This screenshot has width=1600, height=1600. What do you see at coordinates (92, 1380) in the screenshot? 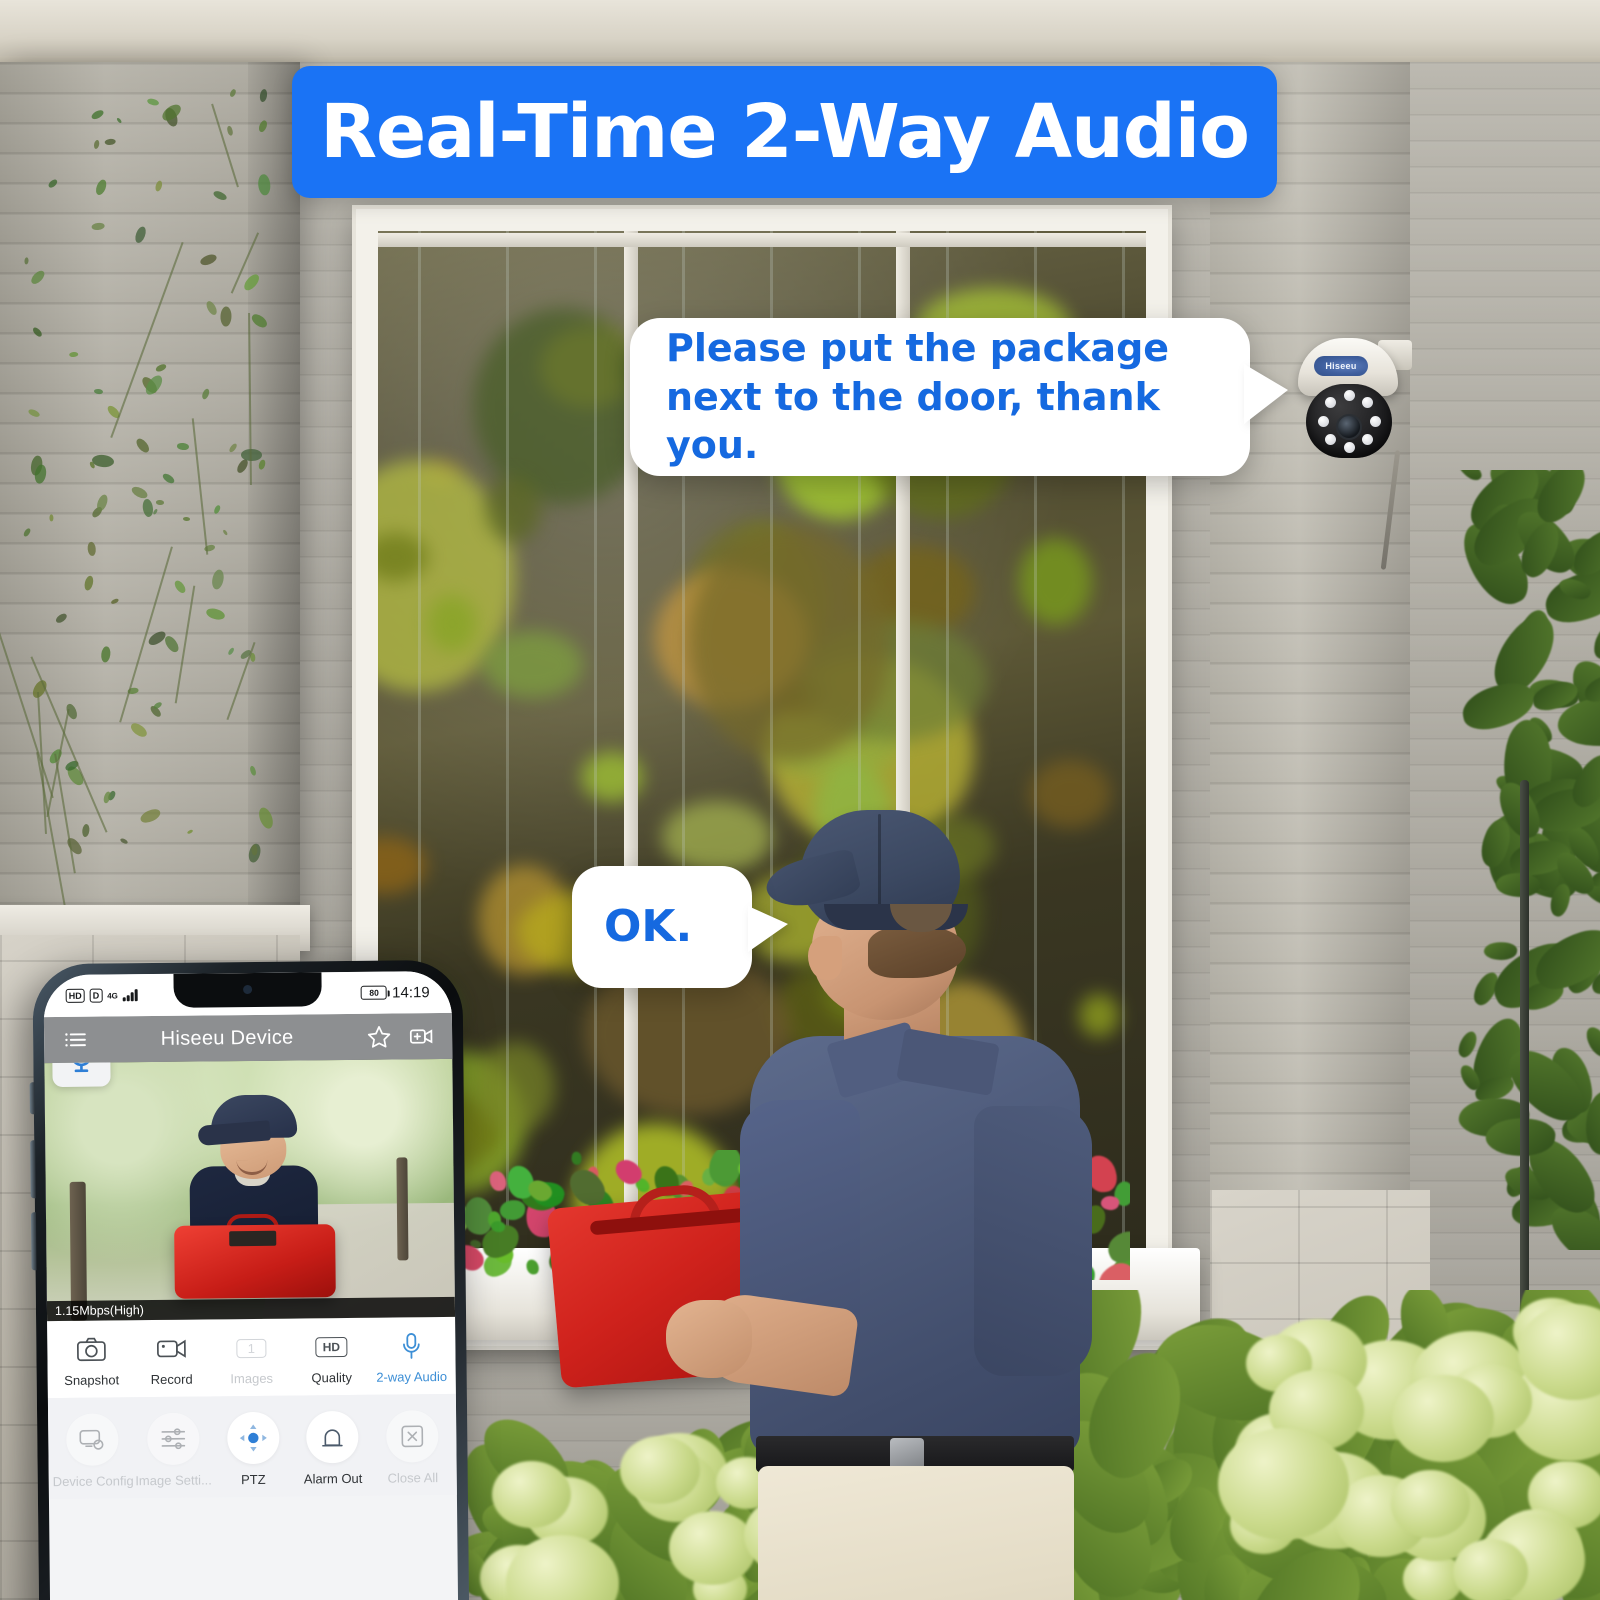
I see `tool-label: Snapshot` at bounding box center [92, 1380].